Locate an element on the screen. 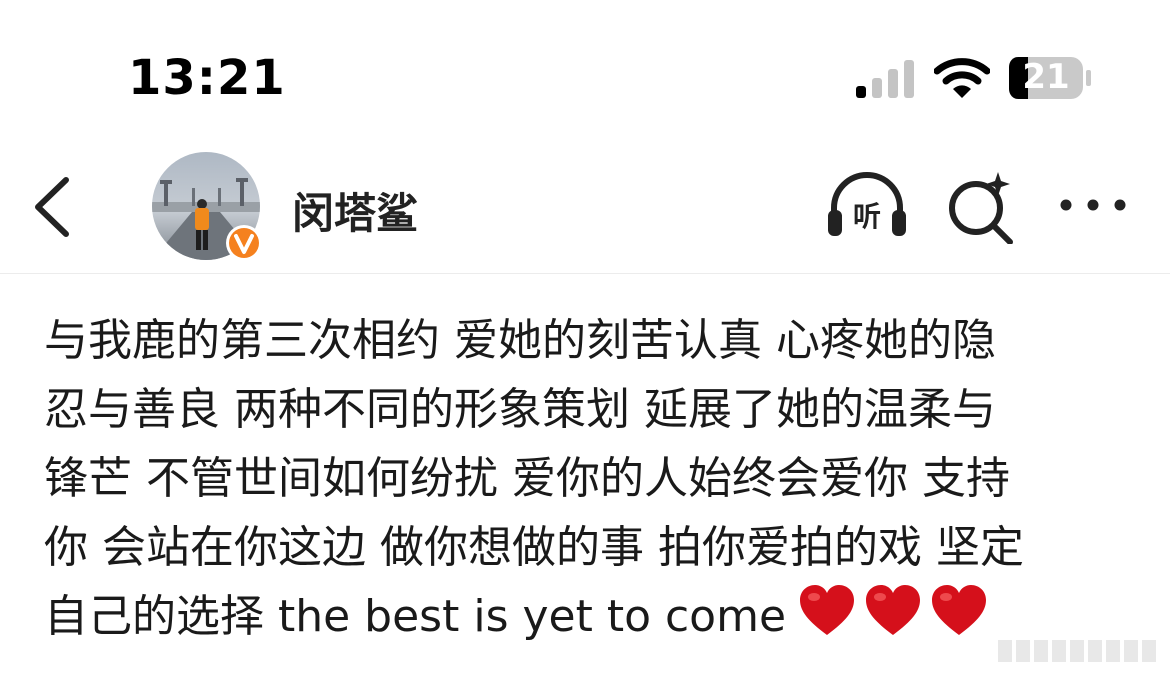  post-line-last: 自己的选择 the best is yet to come is located at coordinates (589, 616).